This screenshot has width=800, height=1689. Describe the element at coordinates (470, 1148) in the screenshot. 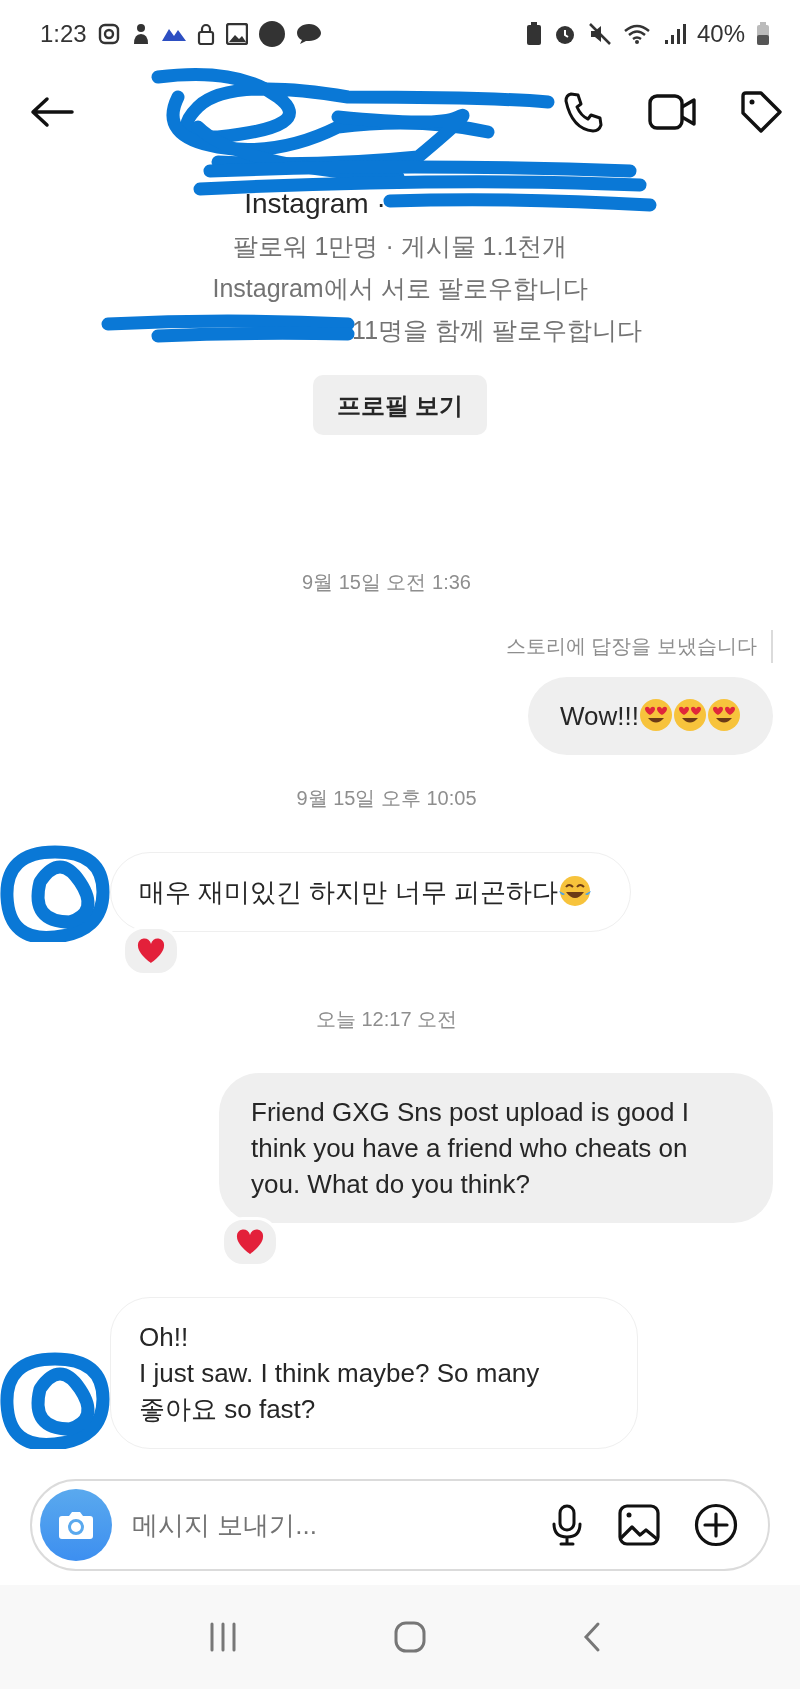

I see `message-text: Friend GXG Sns post upload is good I think you have a friend who cheats on you. What do you think?` at that location.